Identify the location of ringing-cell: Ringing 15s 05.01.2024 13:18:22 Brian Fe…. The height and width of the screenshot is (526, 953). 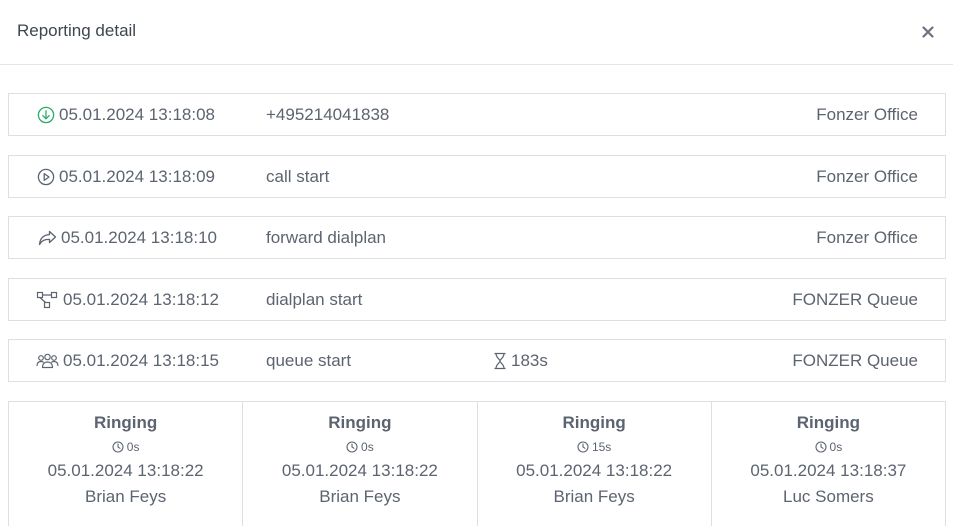
(595, 464).